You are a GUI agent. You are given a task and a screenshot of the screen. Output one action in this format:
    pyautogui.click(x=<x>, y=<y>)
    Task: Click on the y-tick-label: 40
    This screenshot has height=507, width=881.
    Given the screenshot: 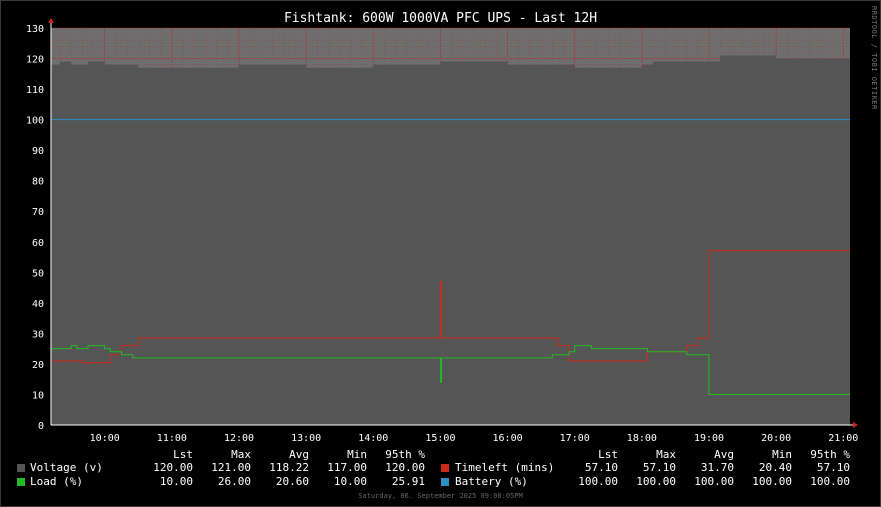 What is the action you would take?
    pyautogui.click(x=38, y=304)
    